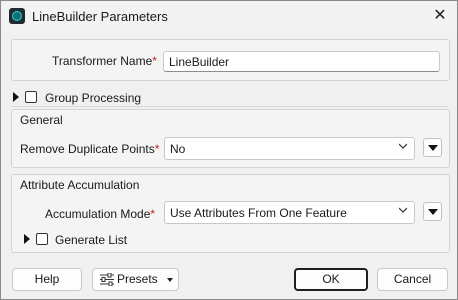 This screenshot has height=300, width=458. What do you see at coordinates (301, 61) in the screenshot?
I see `transformer-name-input: LineBuilder` at bounding box center [301, 61].